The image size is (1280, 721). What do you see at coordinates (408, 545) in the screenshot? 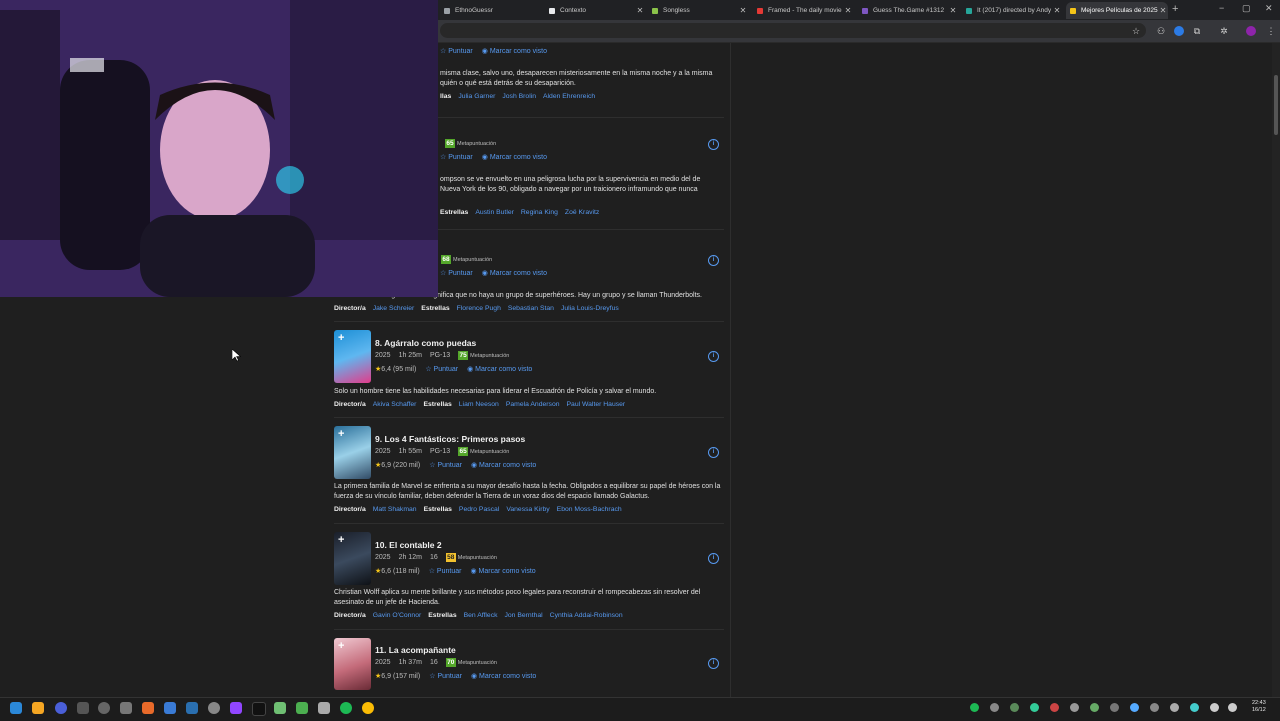
I see `movie-title: 10. El contable 2` at bounding box center [408, 545].